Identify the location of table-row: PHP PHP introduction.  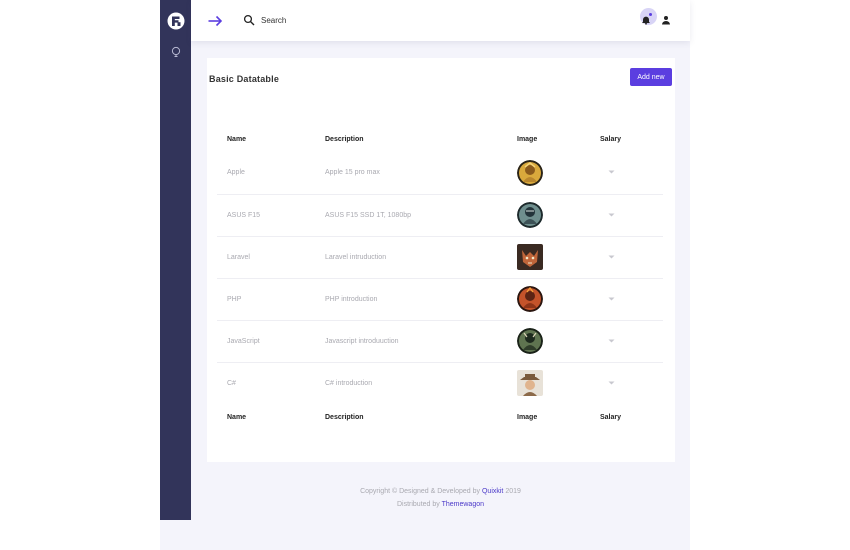
(440, 299).